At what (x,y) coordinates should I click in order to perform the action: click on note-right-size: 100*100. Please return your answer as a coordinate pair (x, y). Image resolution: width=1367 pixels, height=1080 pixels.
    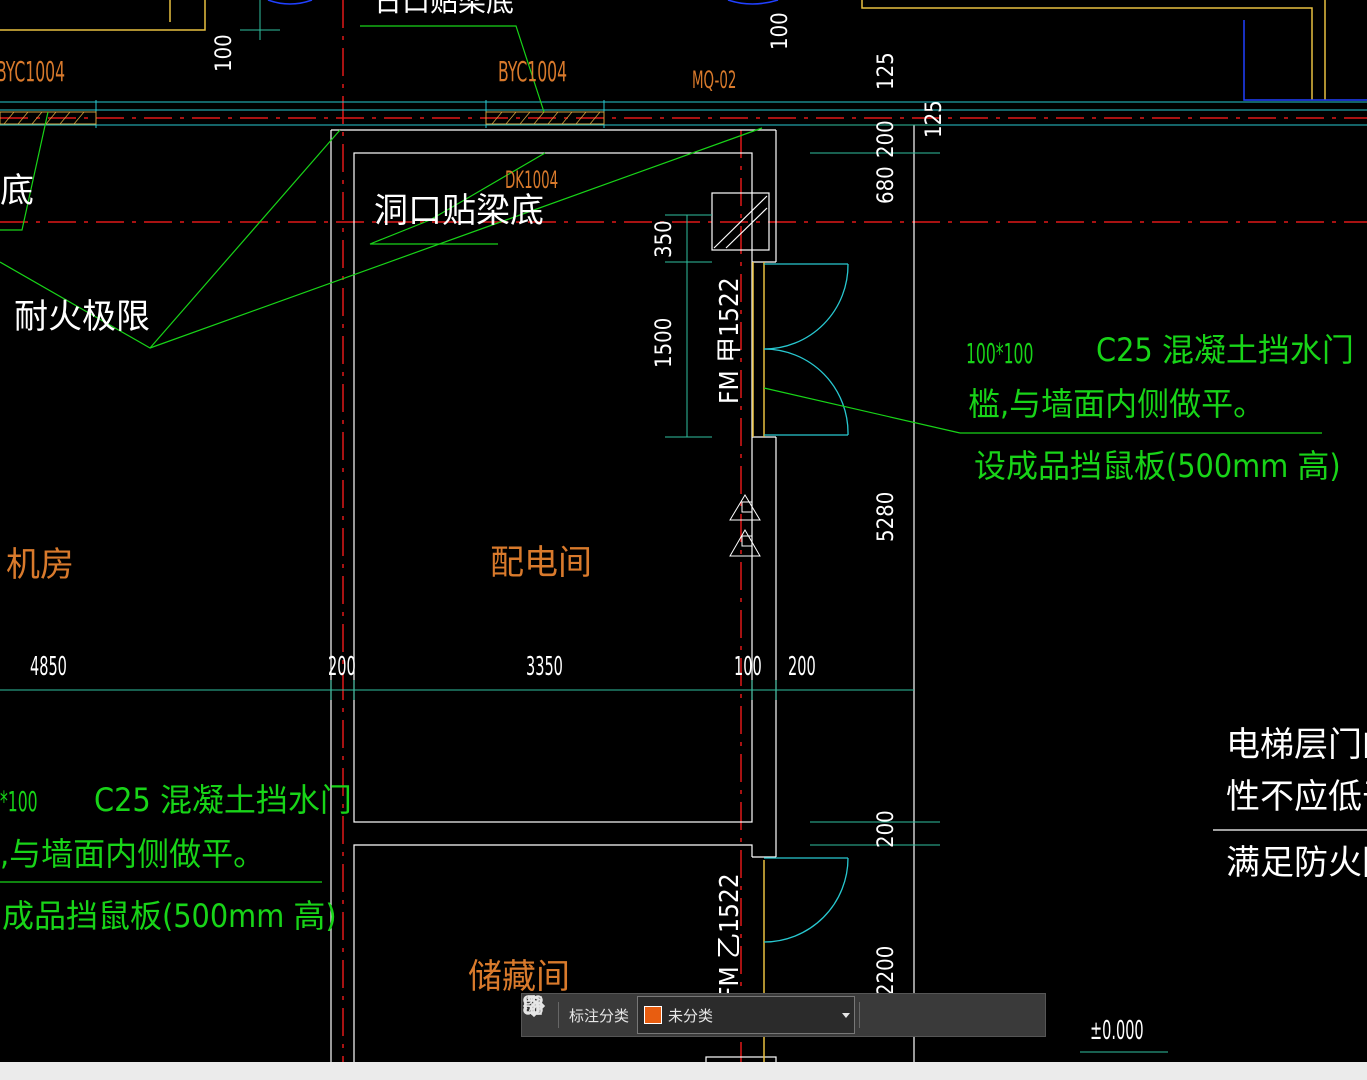
    Looking at the image, I should click on (1000, 353).